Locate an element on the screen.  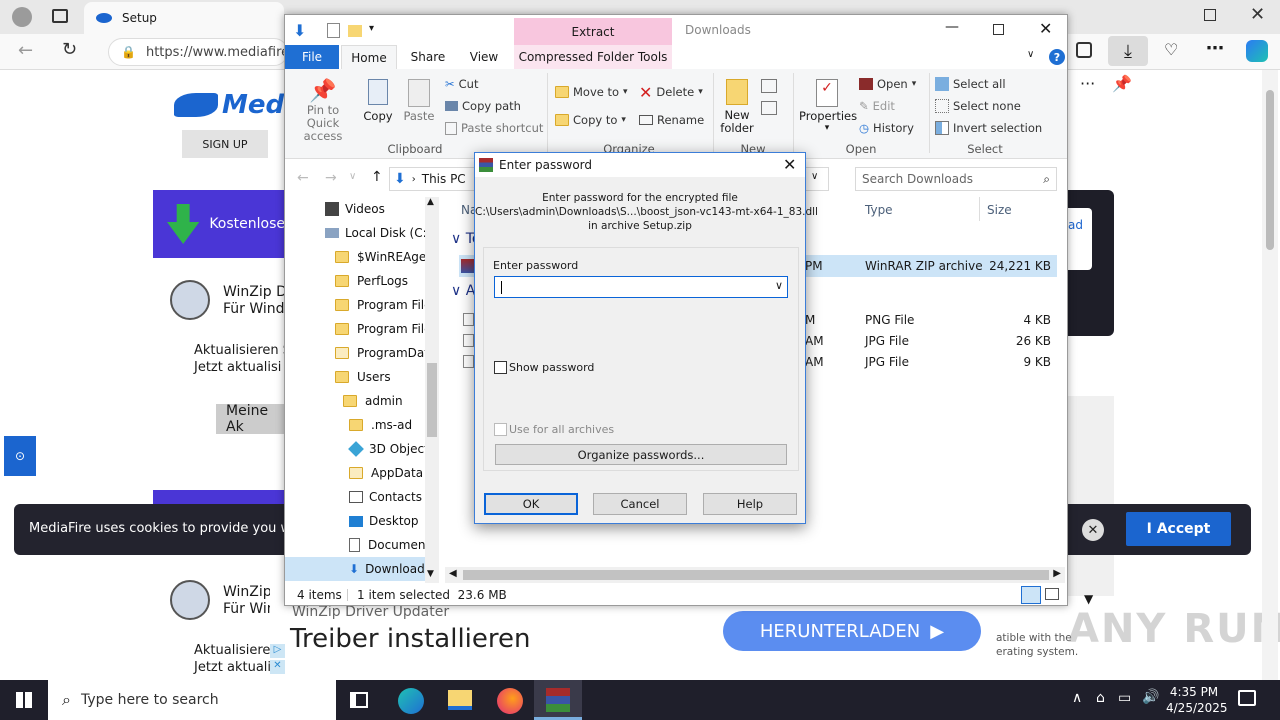
large-icons-view-icon is located at coordinates (1052, 594).